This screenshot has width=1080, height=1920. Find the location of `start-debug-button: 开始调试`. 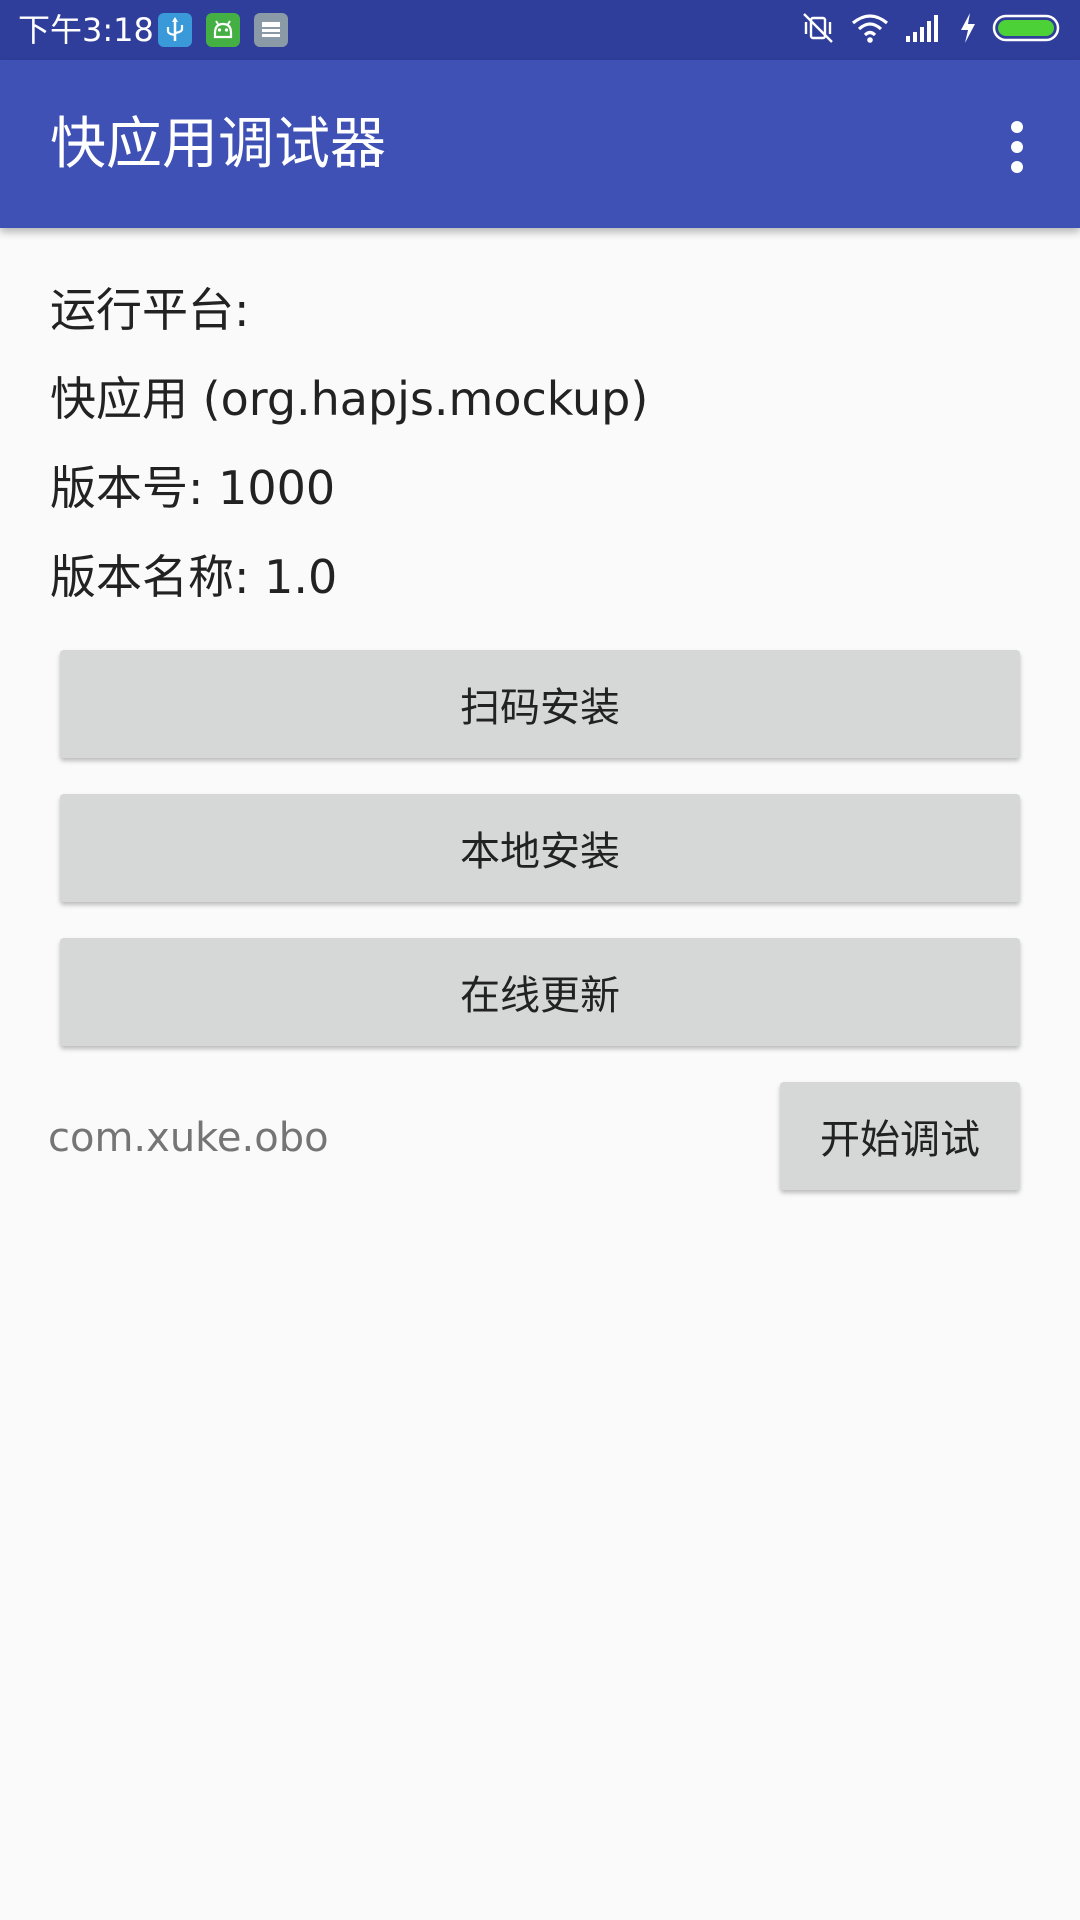

start-debug-button: 开始调试 is located at coordinates (900, 1136).